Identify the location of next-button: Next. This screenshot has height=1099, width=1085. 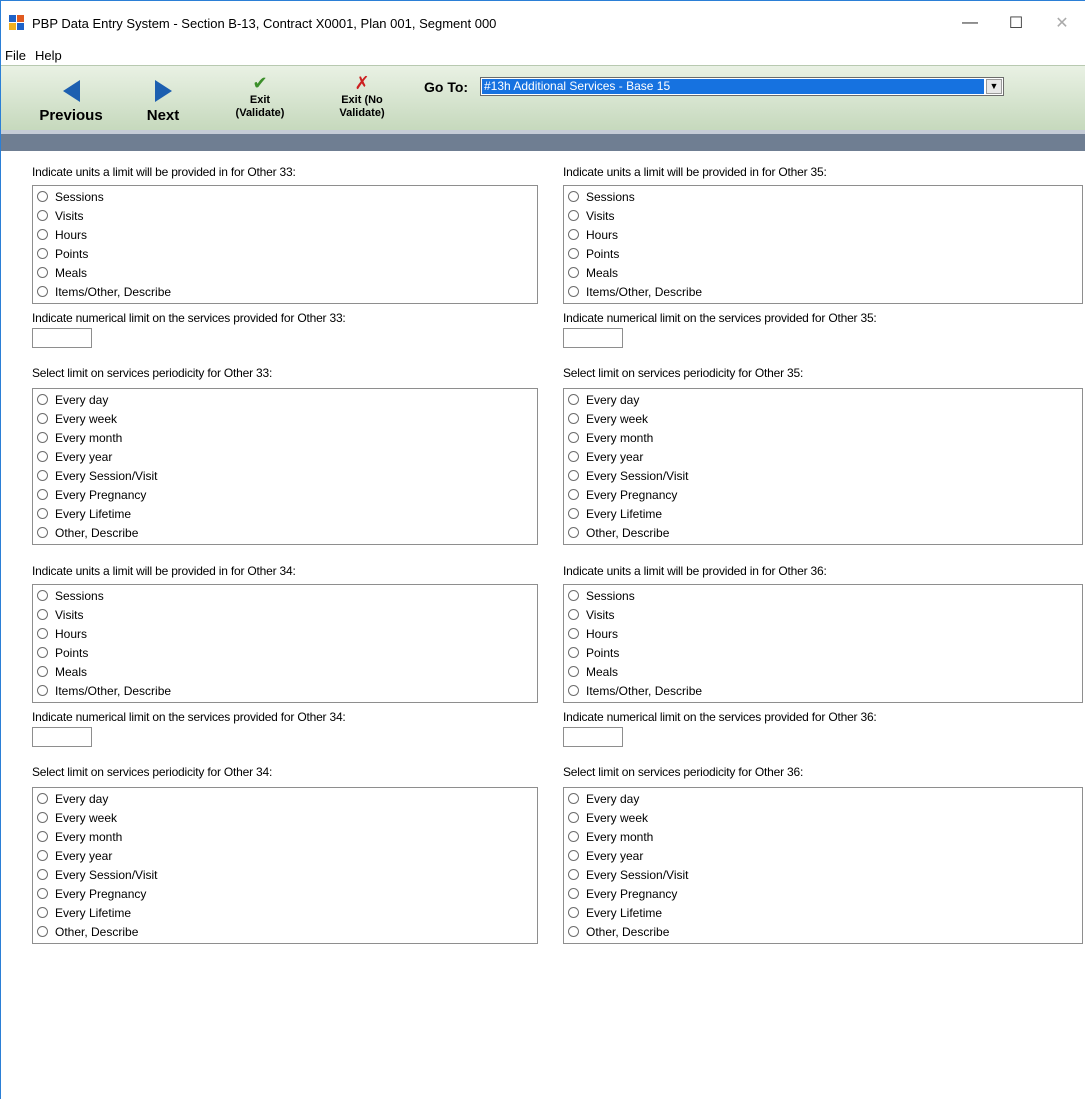
(163, 102).